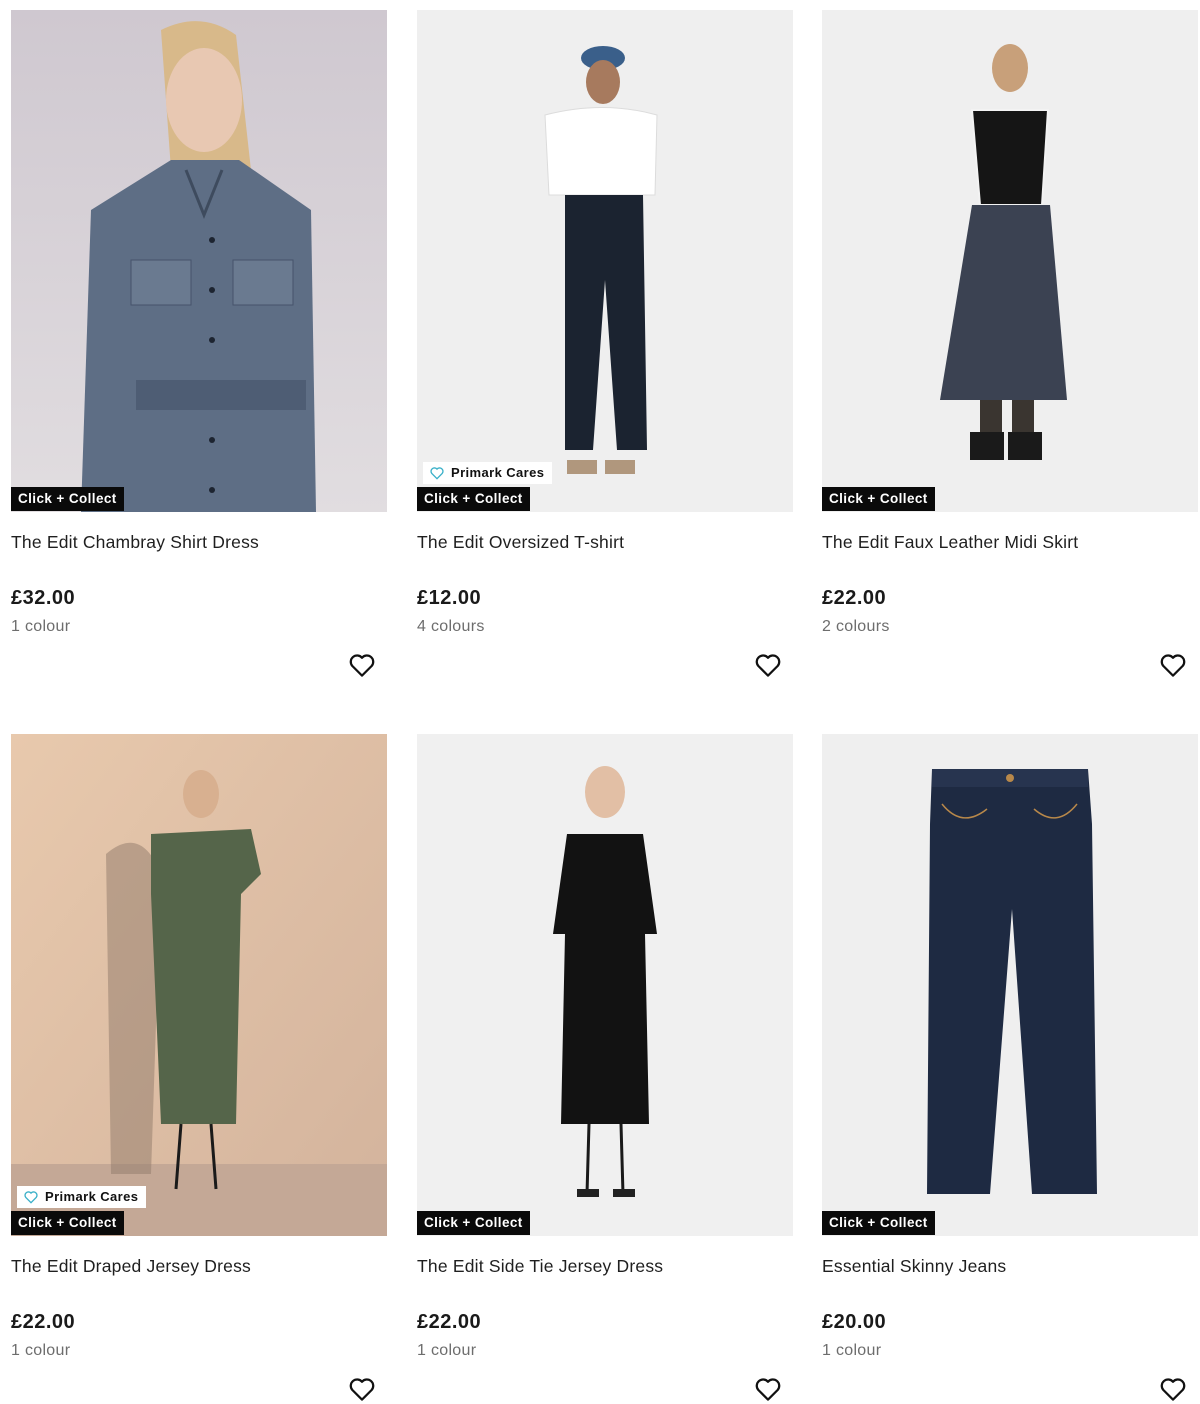 The width and height of the screenshot is (1200, 1404). What do you see at coordinates (131, 1266) in the screenshot?
I see `product-title: The Edit Draped Jersey Dress` at bounding box center [131, 1266].